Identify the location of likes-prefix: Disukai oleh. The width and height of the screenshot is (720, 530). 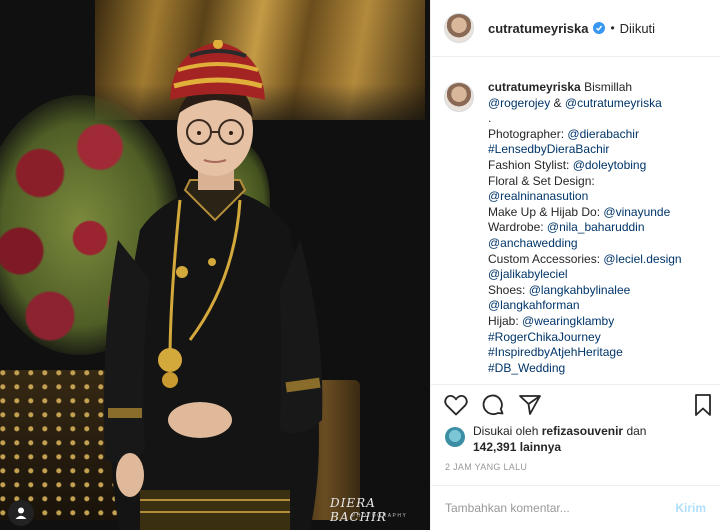
(506, 431).